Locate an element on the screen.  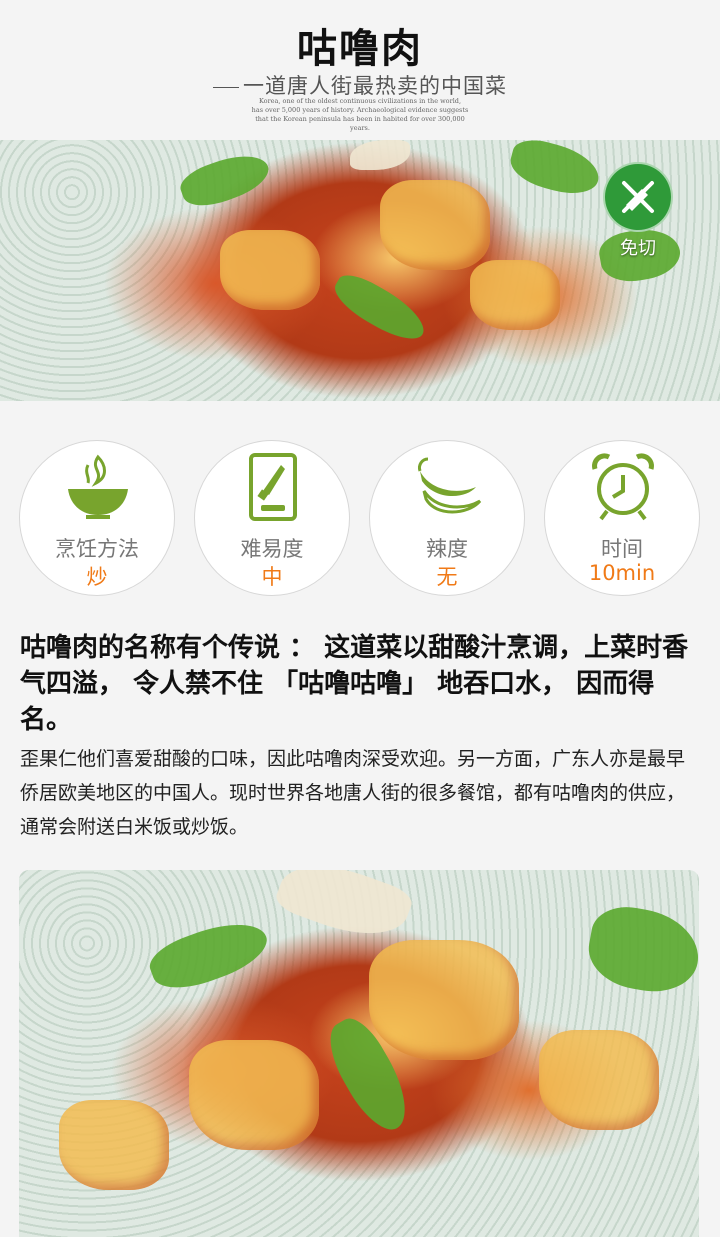
badge-circle is located at coordinates (638, 197).